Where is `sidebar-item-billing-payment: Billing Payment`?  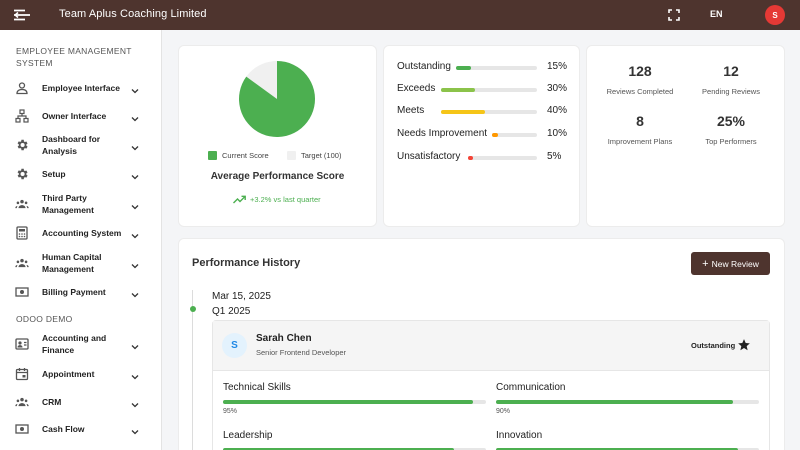 sidebar-item-billing-payment: Billing Payment is located at coordinates (81, 292).